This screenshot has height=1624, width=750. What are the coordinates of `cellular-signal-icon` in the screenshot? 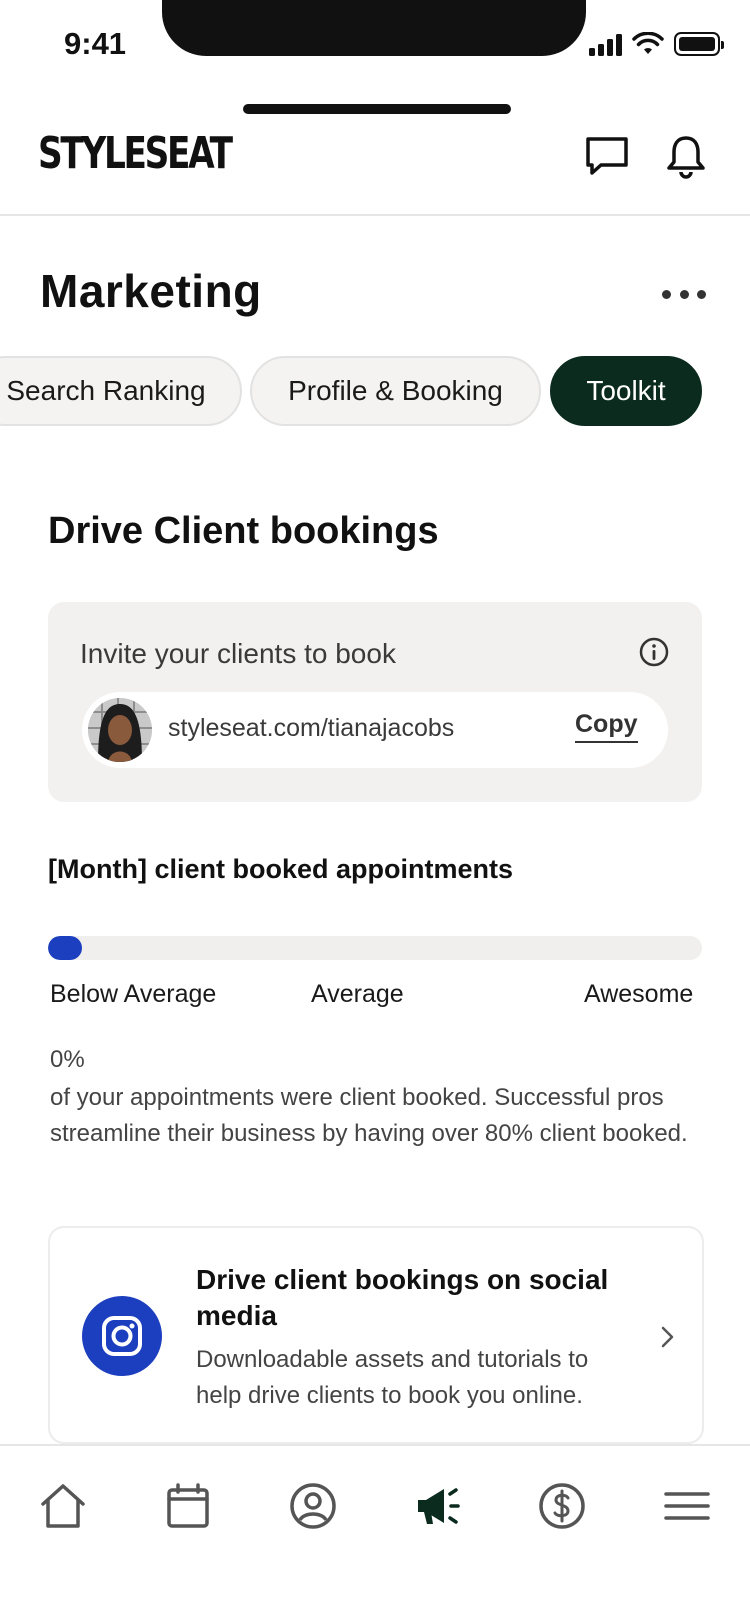 It's located at (605, 44).